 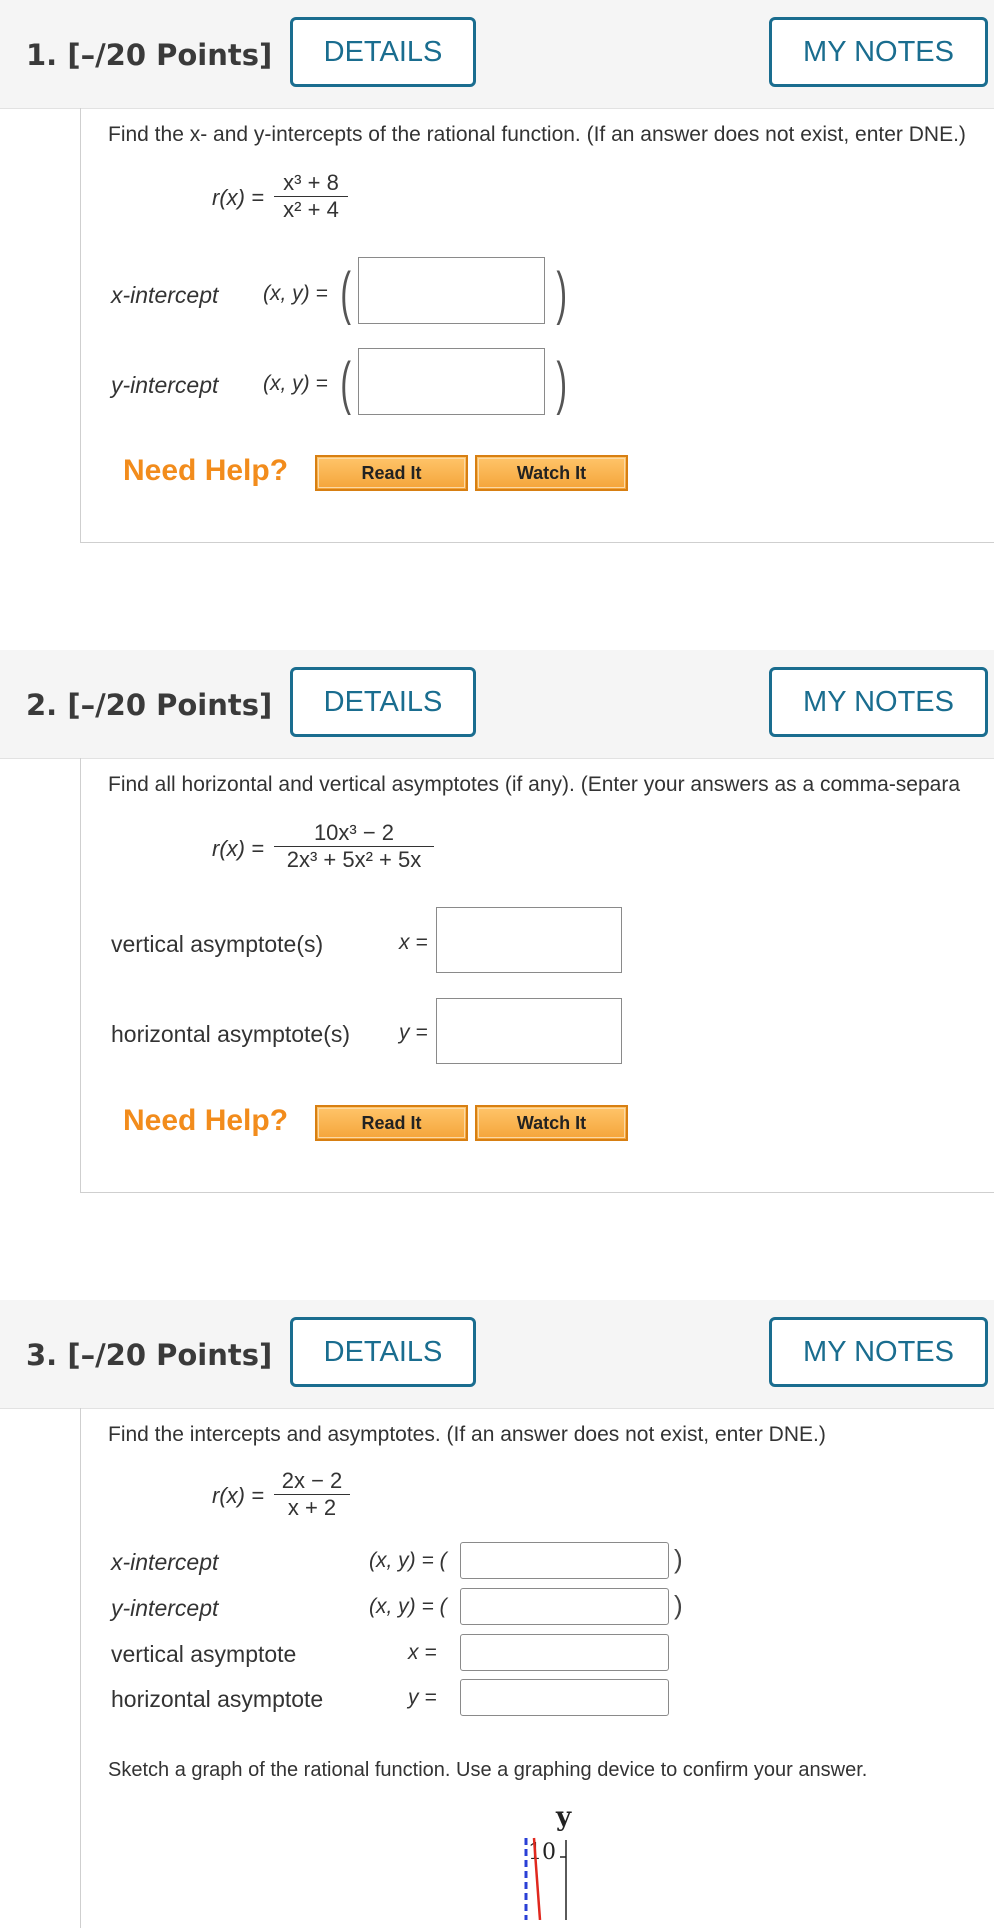 I want to click on denominator: x² + 4, so click(x=311, y=209).